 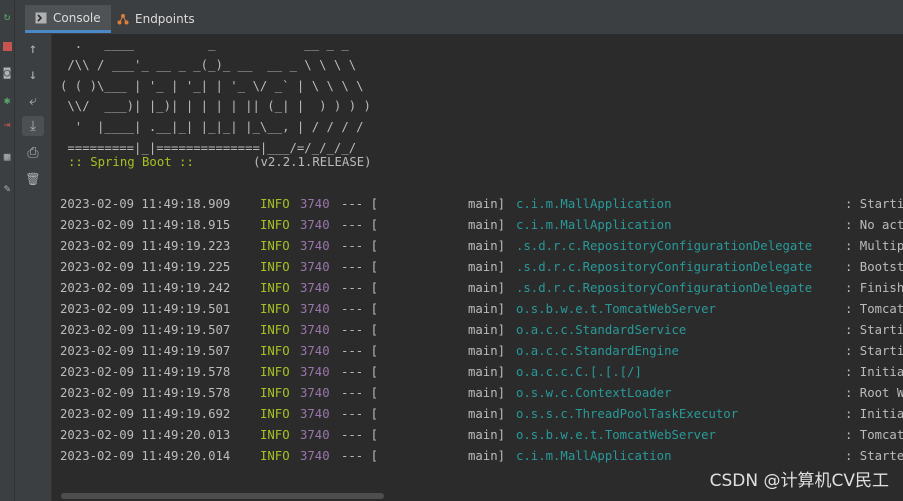 I want to click on tab-endpoints-label: Endpoints, so click(x=165, y=19).